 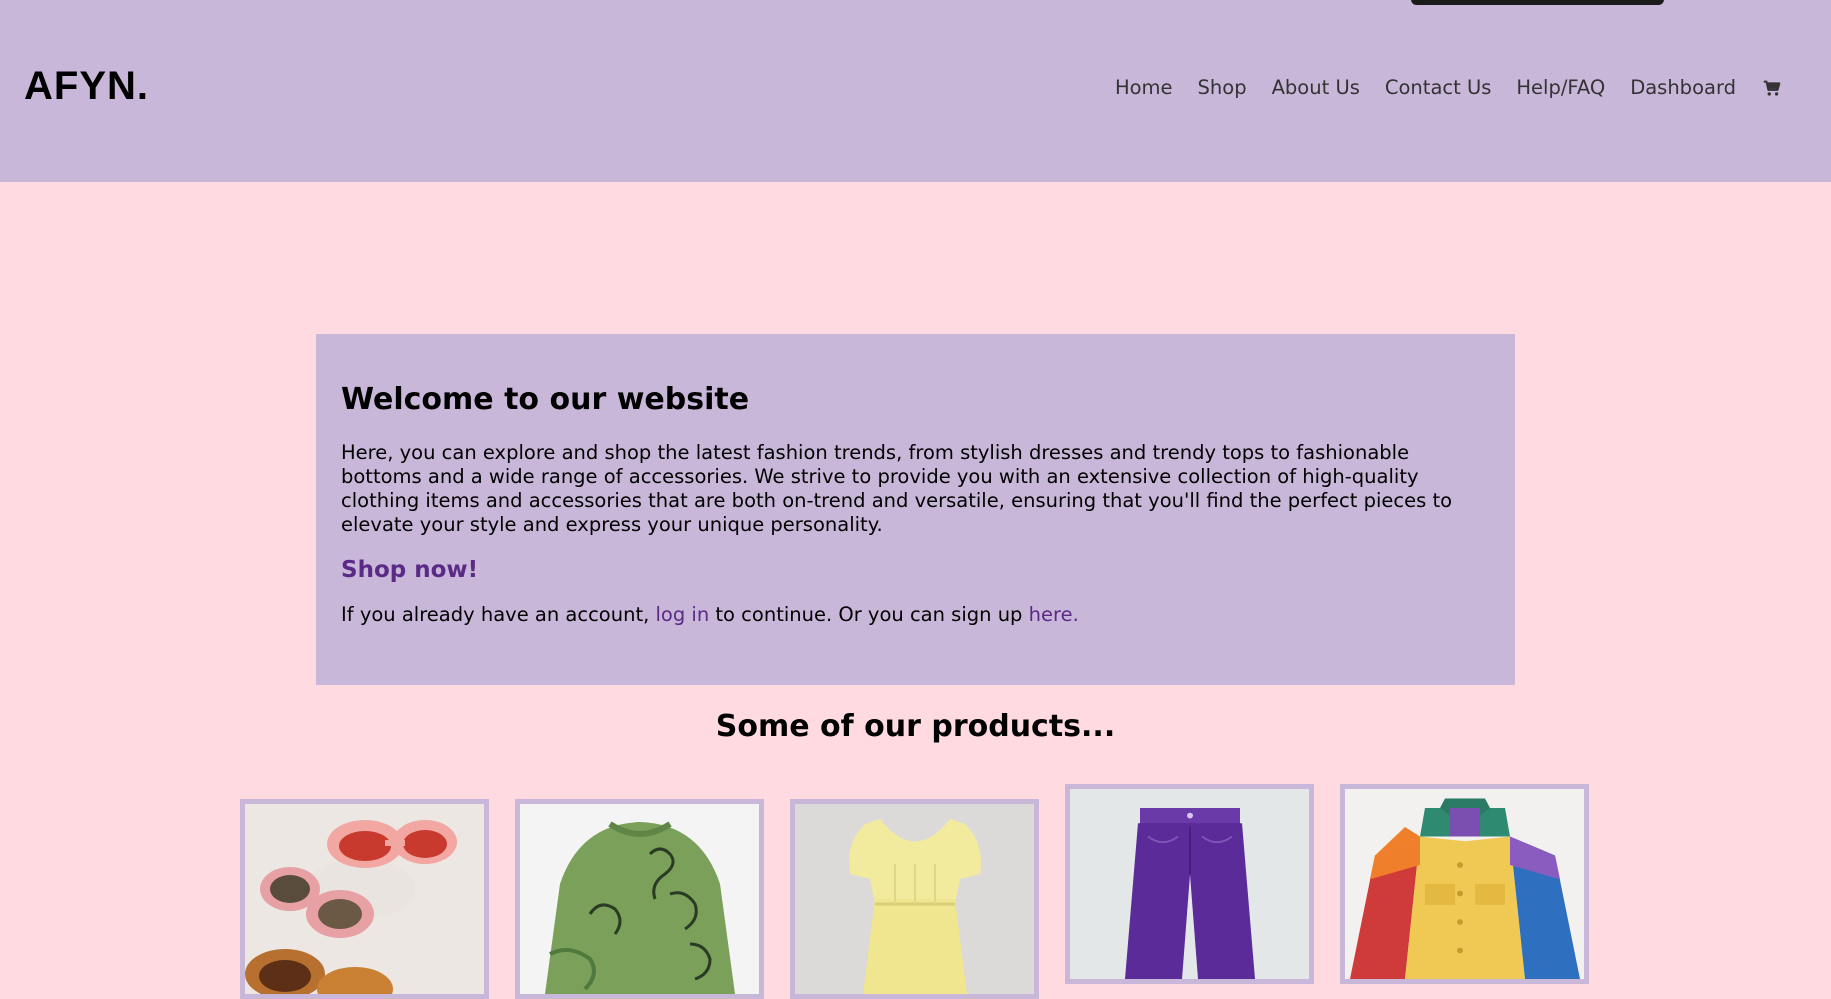 What do you see at coordinates (1316, 87) in the screenshot?
I see `nav-item-about-us: About Us` at bounding box center [1316, 87].